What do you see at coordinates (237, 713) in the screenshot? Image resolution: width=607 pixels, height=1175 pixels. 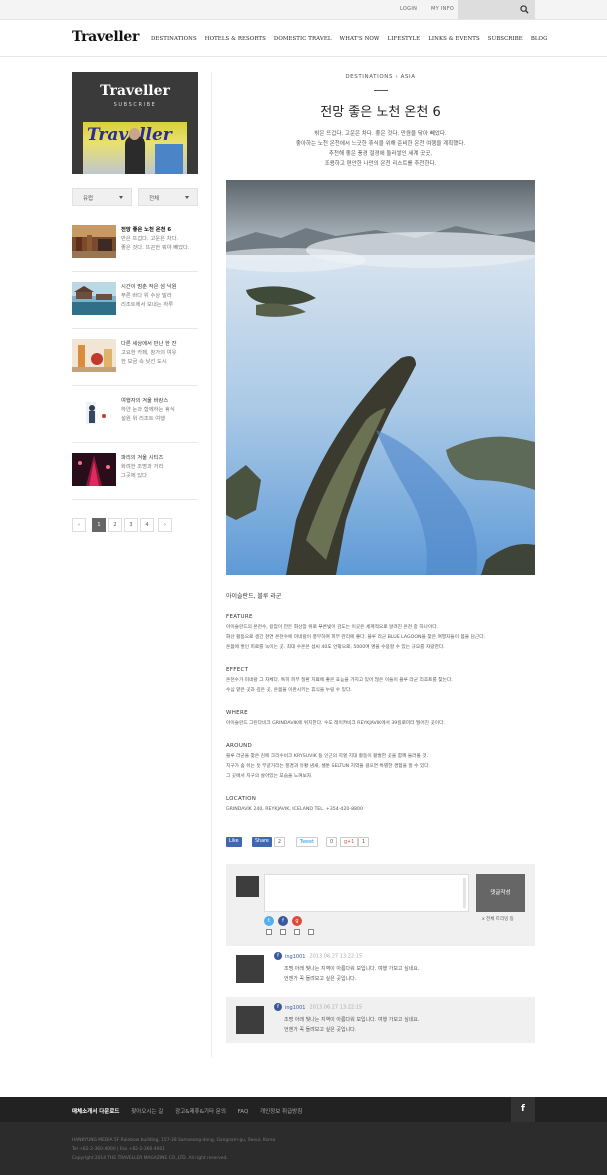 I see `section-heading: WHERE` at bounding box center [237, 713].